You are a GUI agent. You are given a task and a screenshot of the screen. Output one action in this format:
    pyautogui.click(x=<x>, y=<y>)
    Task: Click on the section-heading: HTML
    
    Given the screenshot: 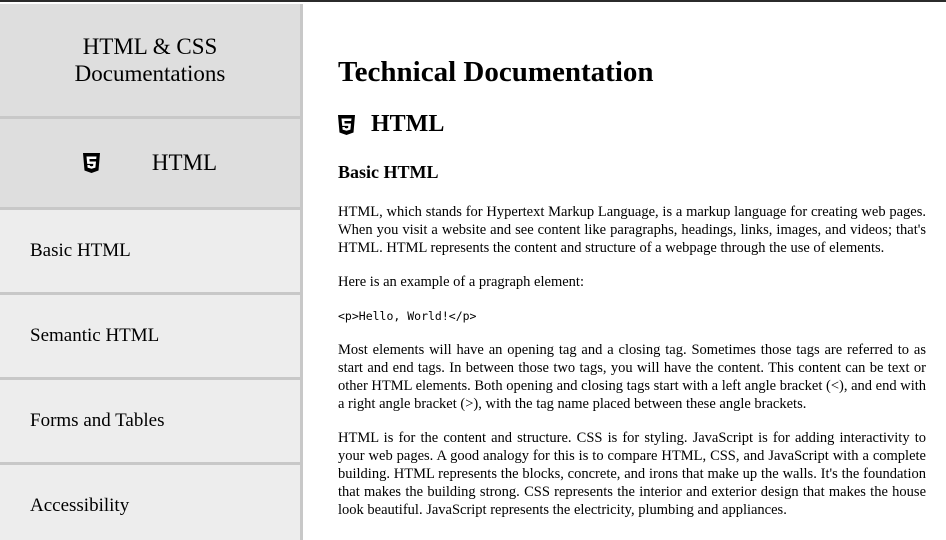 What is the action you would take?
    pyautogui.click(x=632, y=124)
    